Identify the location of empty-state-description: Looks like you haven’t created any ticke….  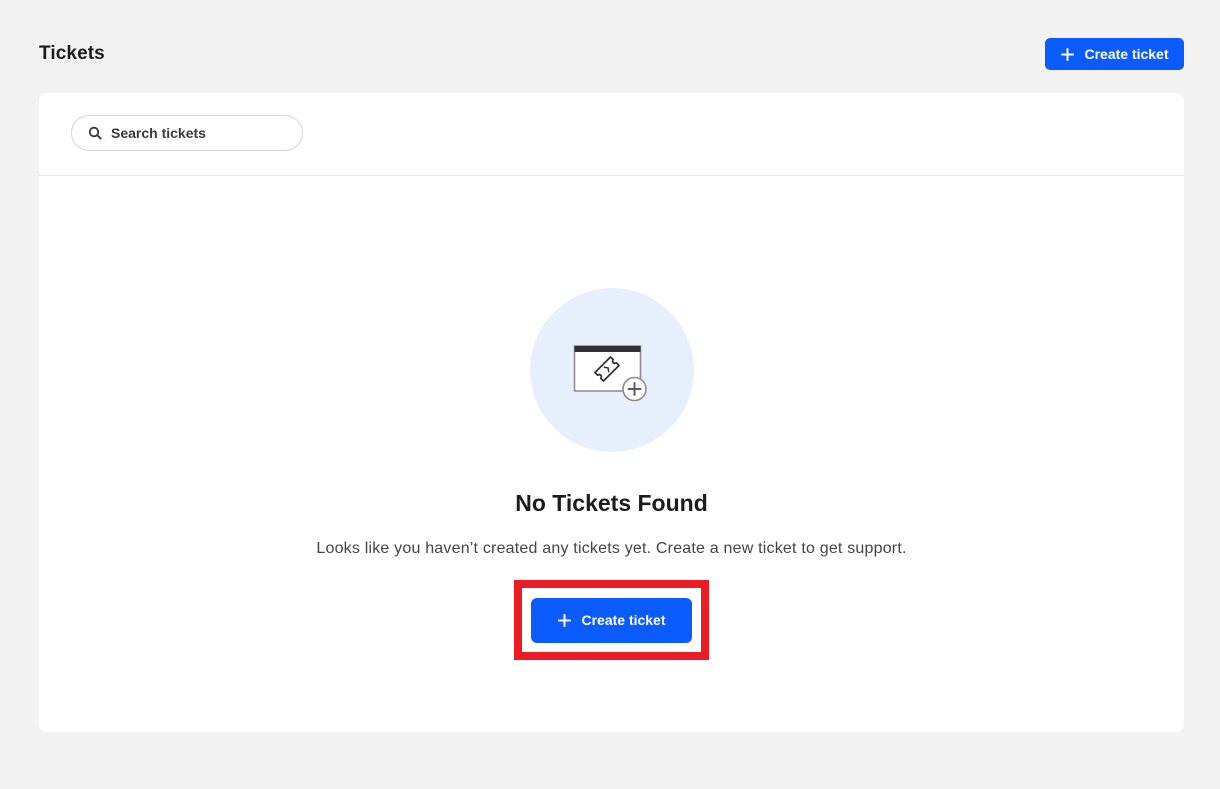
(611, 548).